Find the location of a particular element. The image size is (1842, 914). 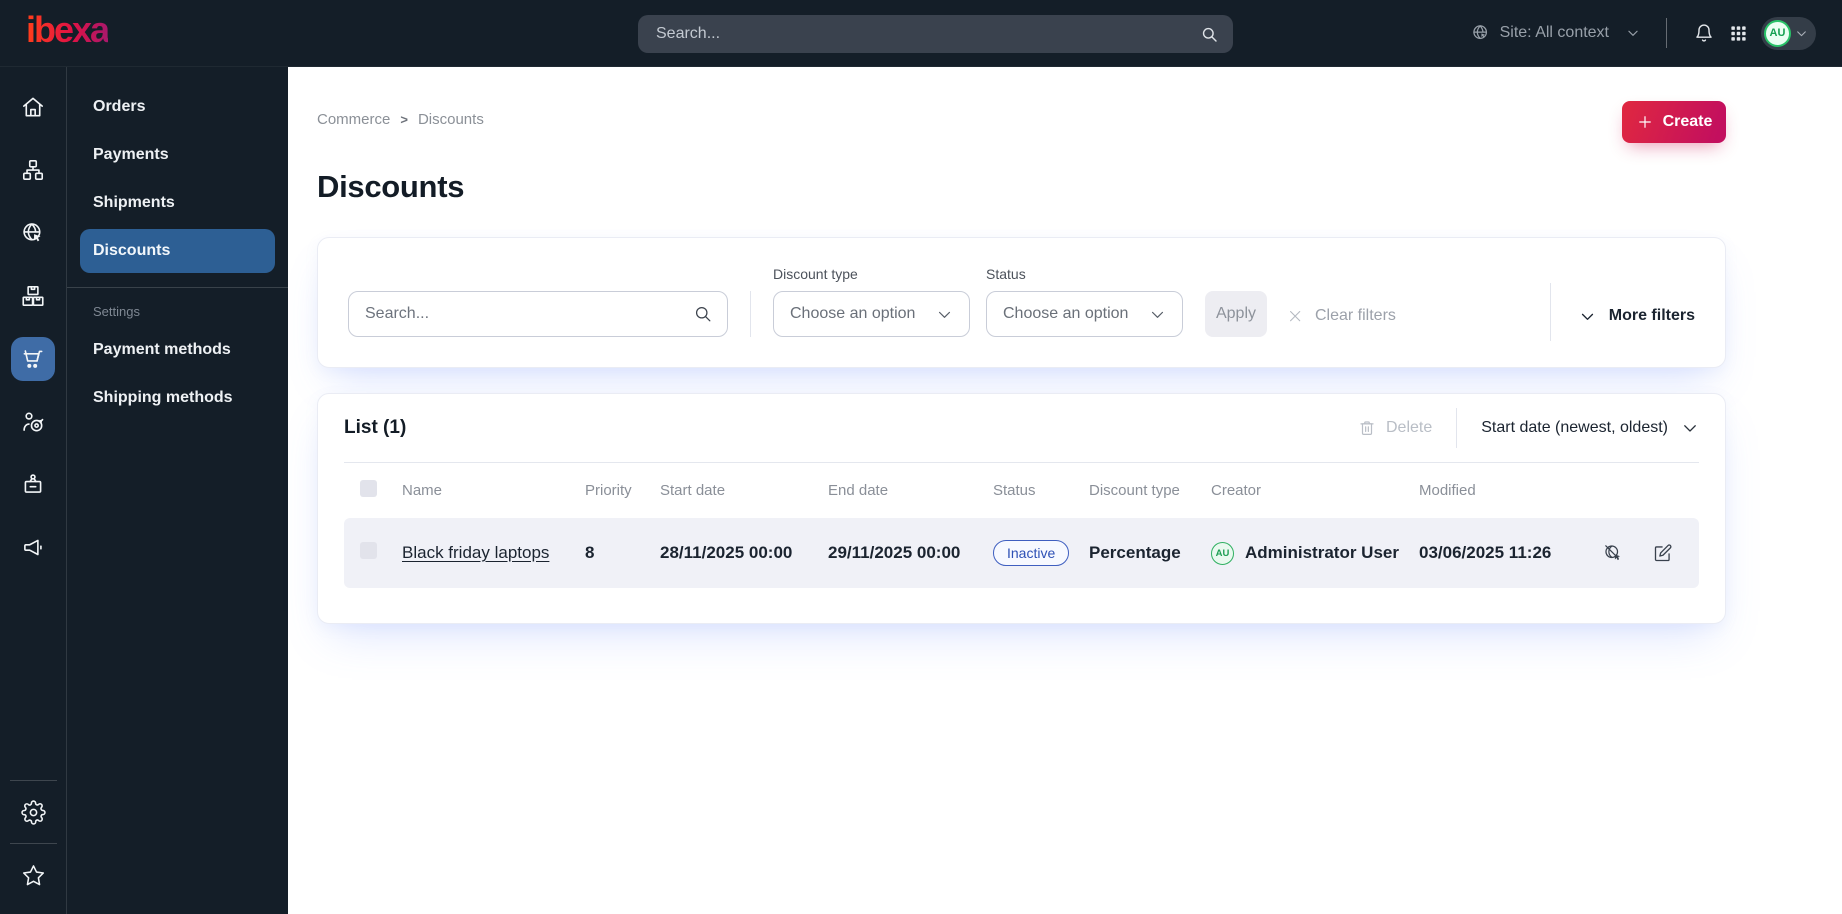

sort-dropdown-label: Start date (newest, oldest) is located at coordinates (1574, 427).